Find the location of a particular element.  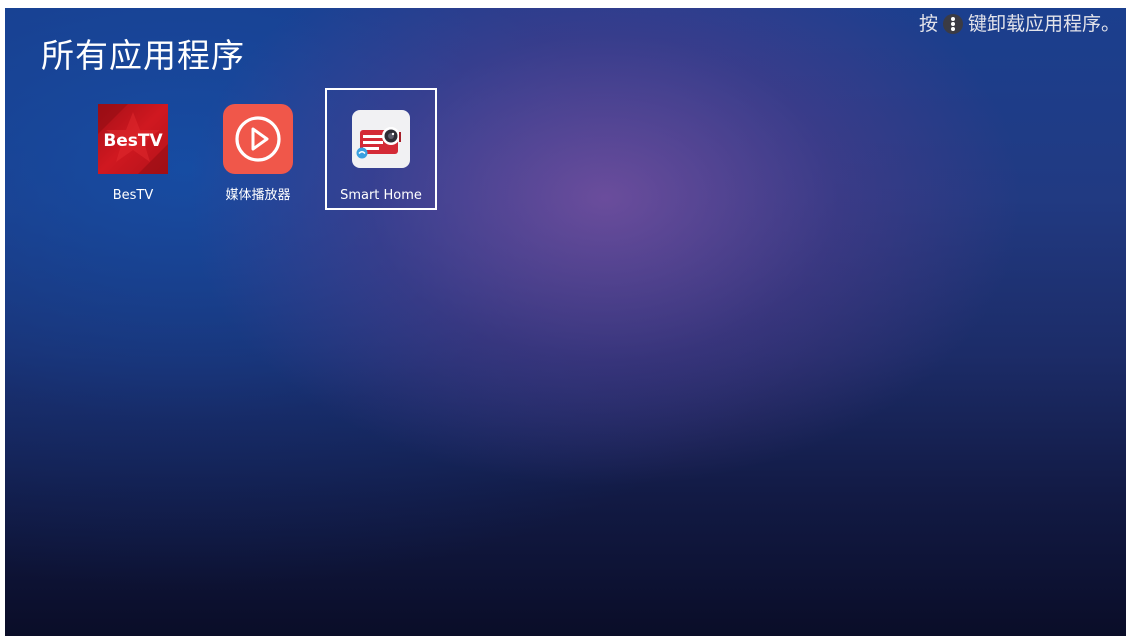

app-tile-media-player: 媒体播放器 is located at coordinates (258, 149).